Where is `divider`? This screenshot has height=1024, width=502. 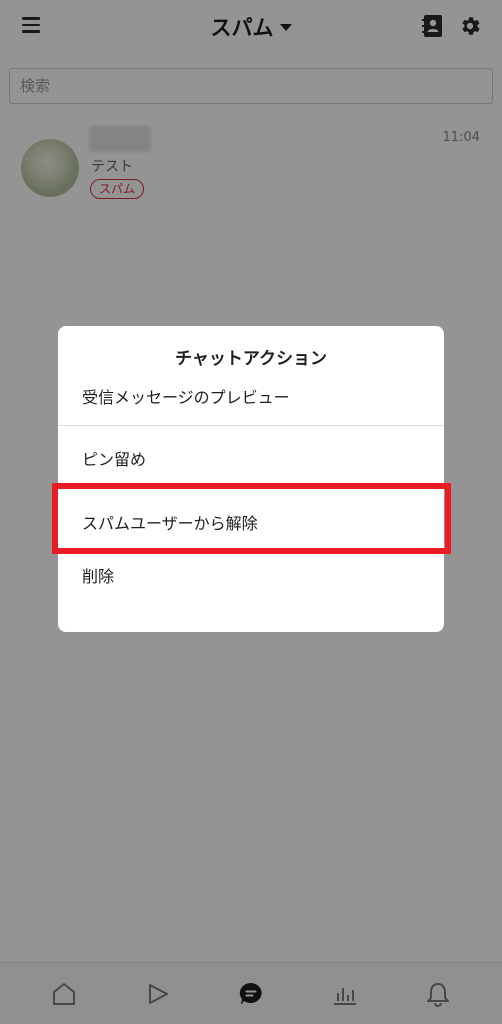 divider is located at coordinates (251, 425).